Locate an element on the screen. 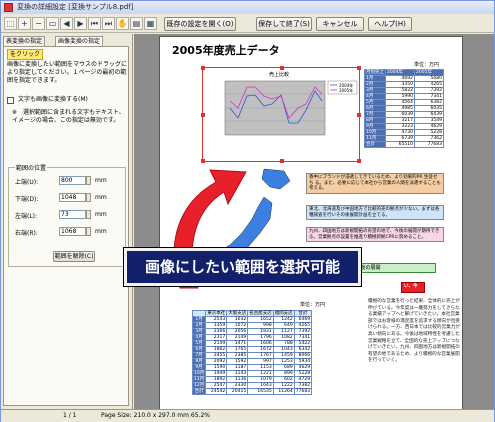  bottom-edge-unit: mm is located at coordinates (101, 197).